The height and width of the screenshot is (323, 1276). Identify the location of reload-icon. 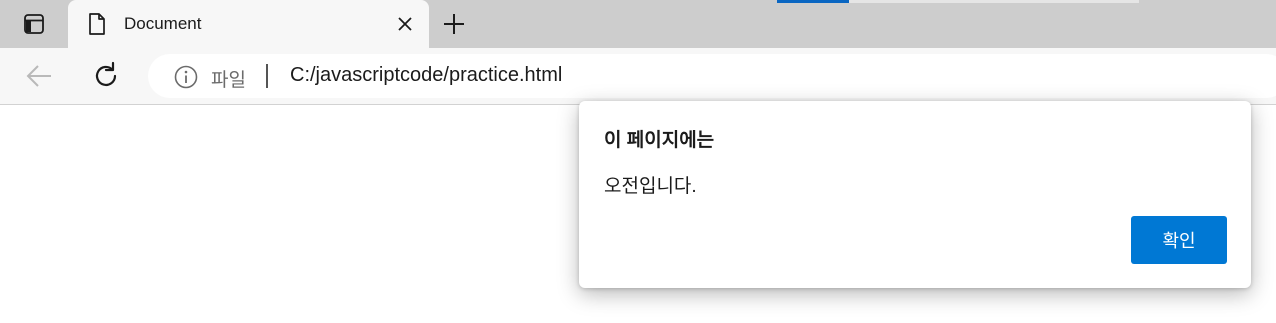
(106, 76).